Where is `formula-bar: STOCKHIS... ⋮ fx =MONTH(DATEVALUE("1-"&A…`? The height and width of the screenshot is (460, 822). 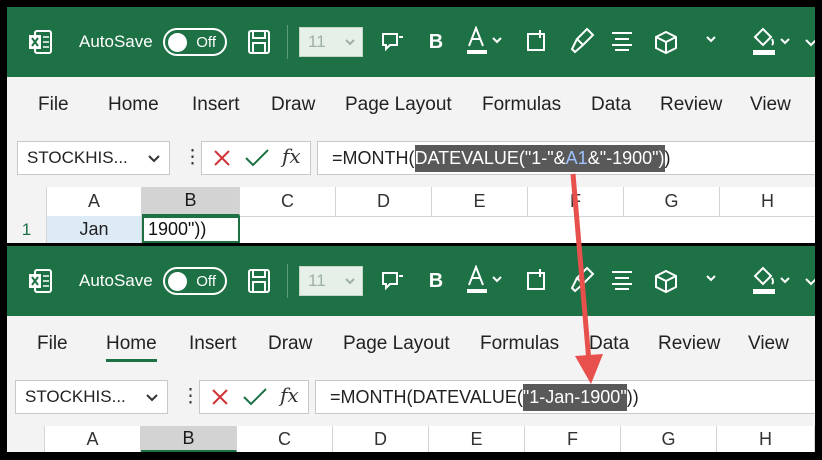
formula-bar: STOCKHIS... ⋮ fx =MONTH(DATEVALUE("1-"&A… is located at coordinates (411, 160).